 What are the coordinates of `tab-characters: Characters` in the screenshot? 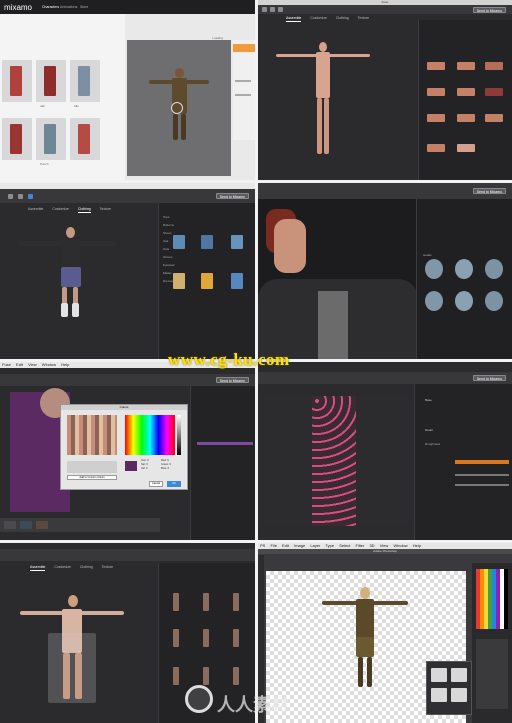 It's located at (50, 7).